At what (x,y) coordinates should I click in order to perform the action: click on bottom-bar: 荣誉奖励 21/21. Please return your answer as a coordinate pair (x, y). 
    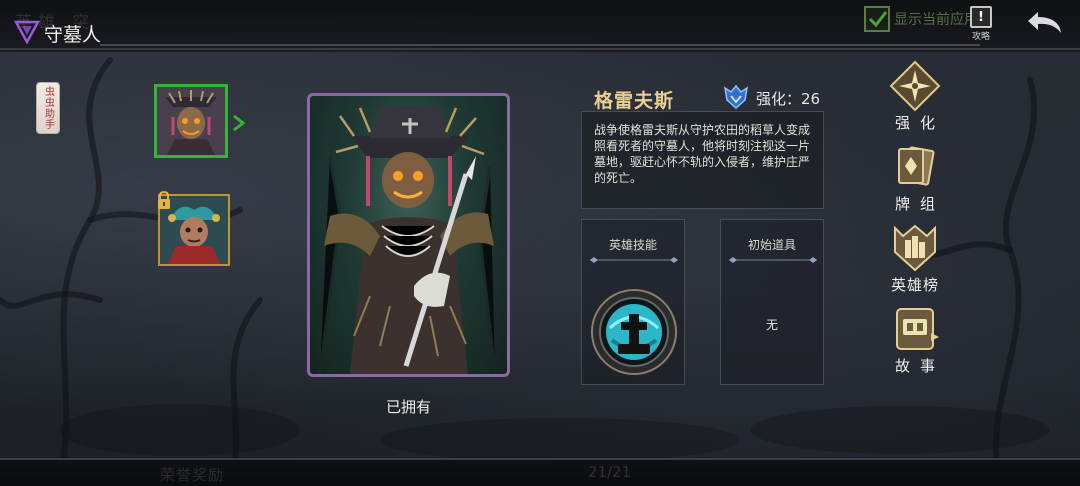
    Looking at the image, I should click on (540, 472).